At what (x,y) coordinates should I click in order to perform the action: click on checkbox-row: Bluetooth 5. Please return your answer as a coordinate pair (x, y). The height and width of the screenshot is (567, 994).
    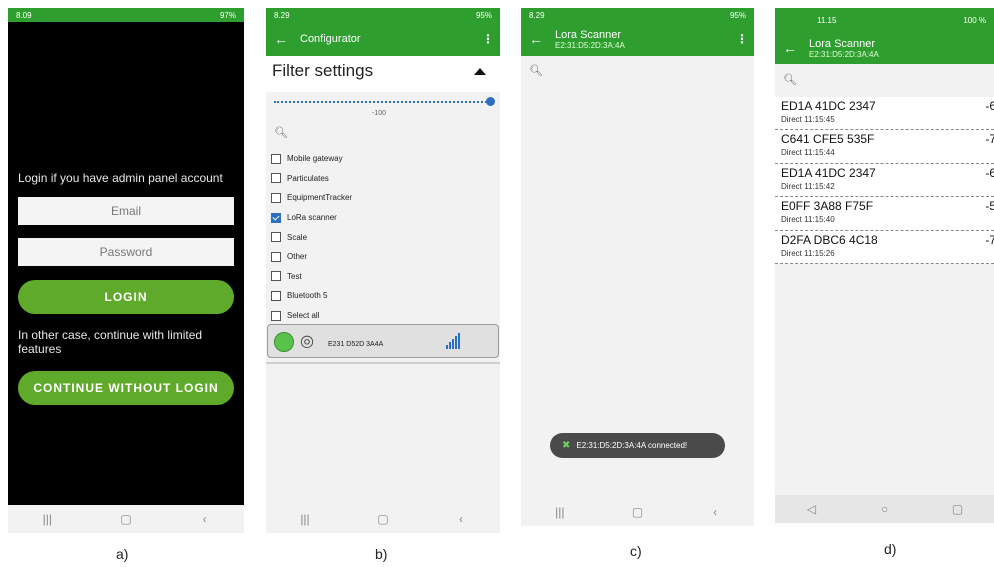
    Looking at the image, I should click on (311, 296).